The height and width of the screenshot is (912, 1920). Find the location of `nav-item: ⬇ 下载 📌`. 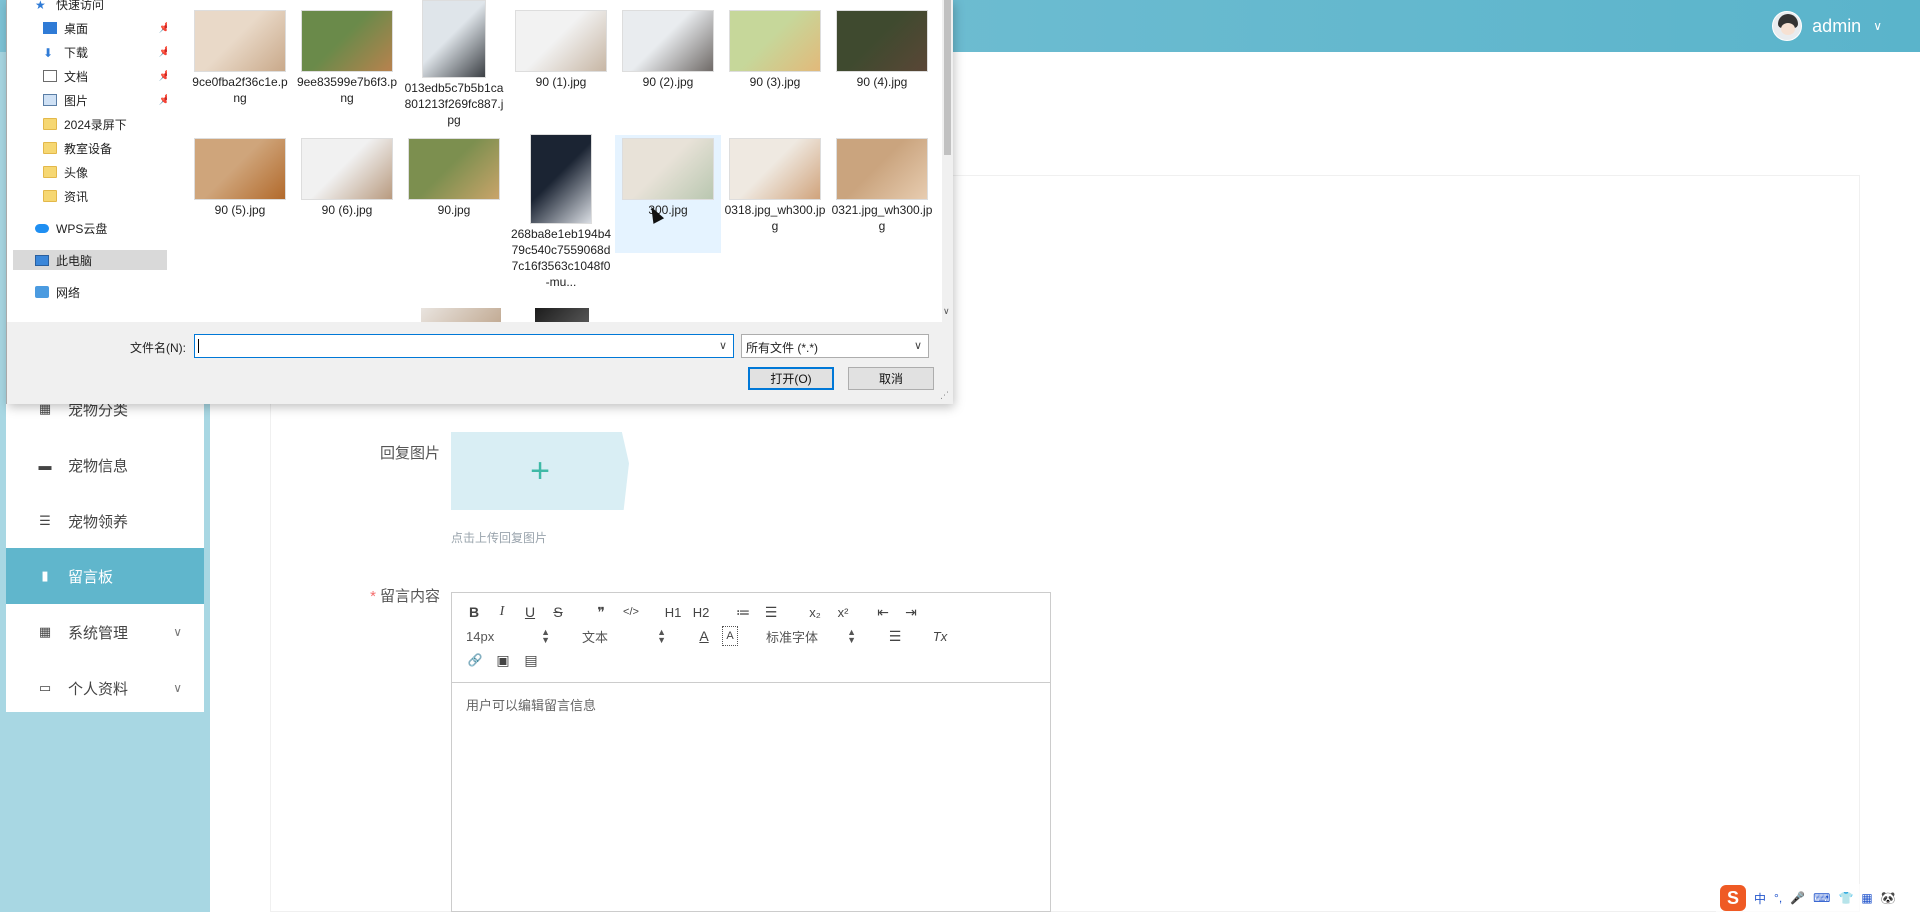

nav-item: ⬇ 下载 📌 is located at coordinates (105, 52).